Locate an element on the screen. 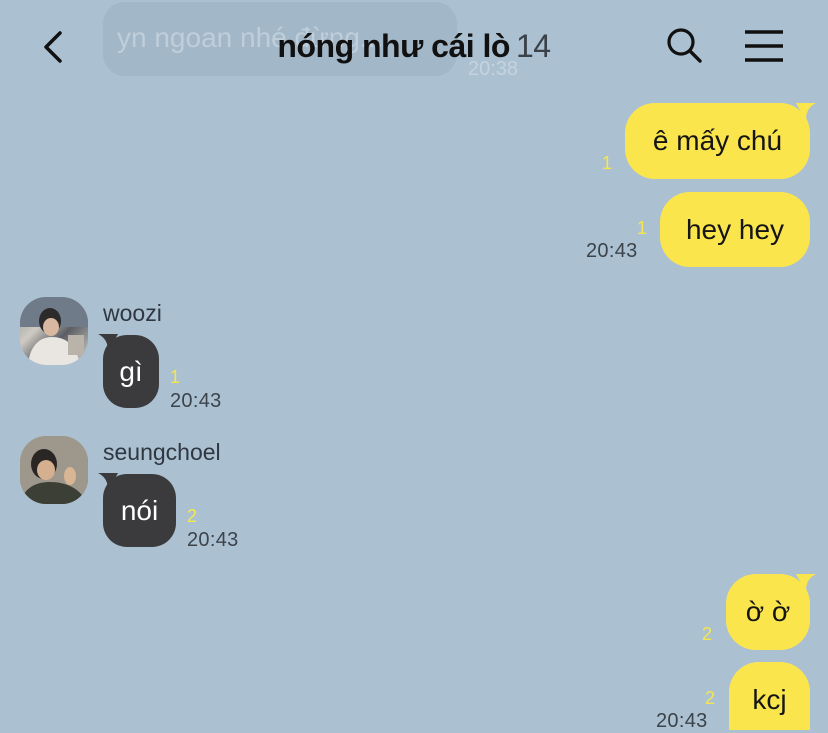 This screenshot has width=828, height=733. search-icon is located at coordinates (684, 46).